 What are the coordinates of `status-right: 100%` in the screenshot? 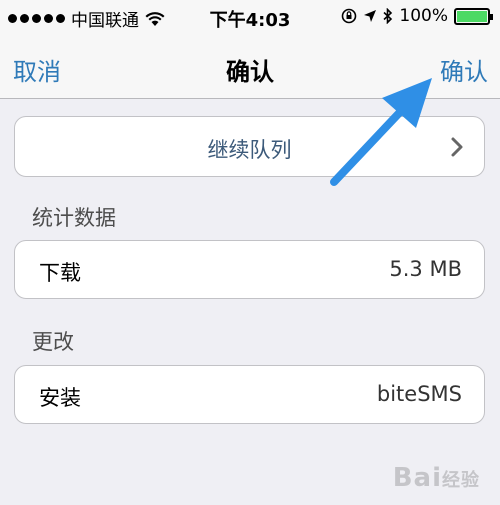 It's located at (417, 16).